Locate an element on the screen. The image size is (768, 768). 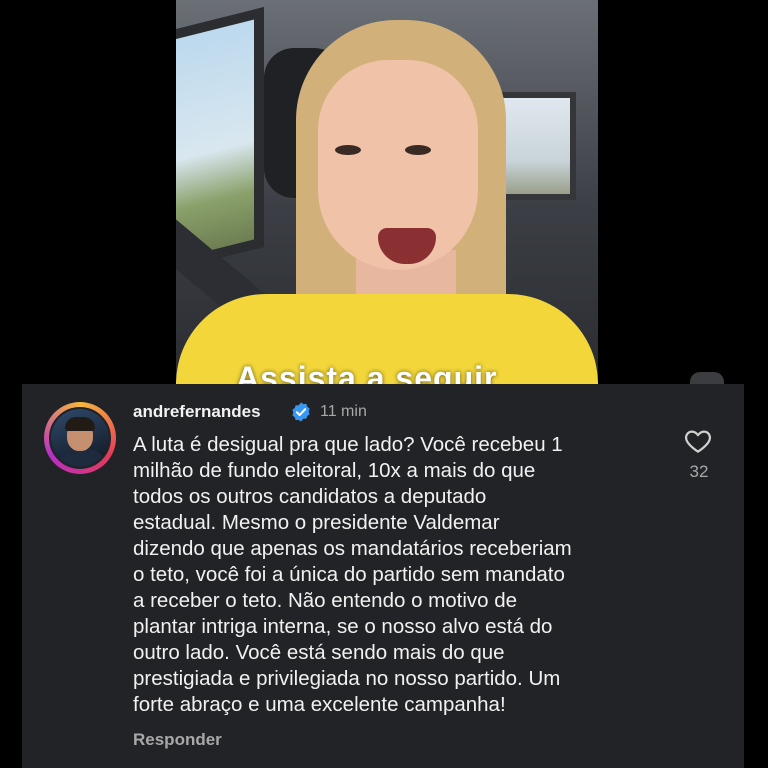
person-eye-left is located at coordinates (348, 150).